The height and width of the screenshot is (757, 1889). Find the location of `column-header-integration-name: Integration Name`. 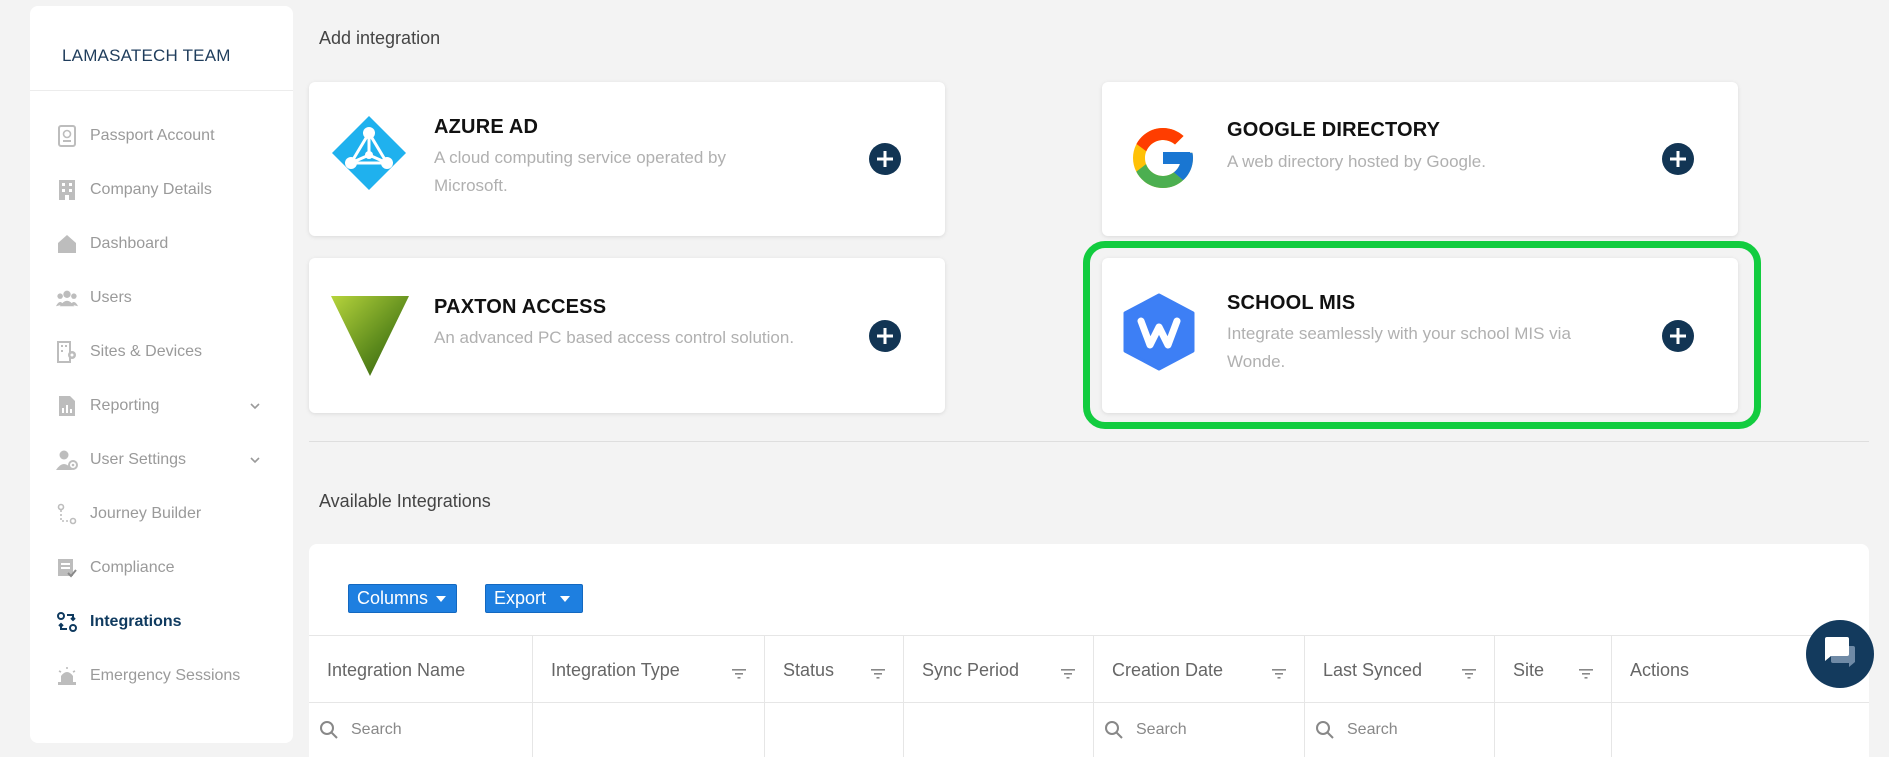

column-header-integration-name: Integration Name is located at coordinates (421, 670).